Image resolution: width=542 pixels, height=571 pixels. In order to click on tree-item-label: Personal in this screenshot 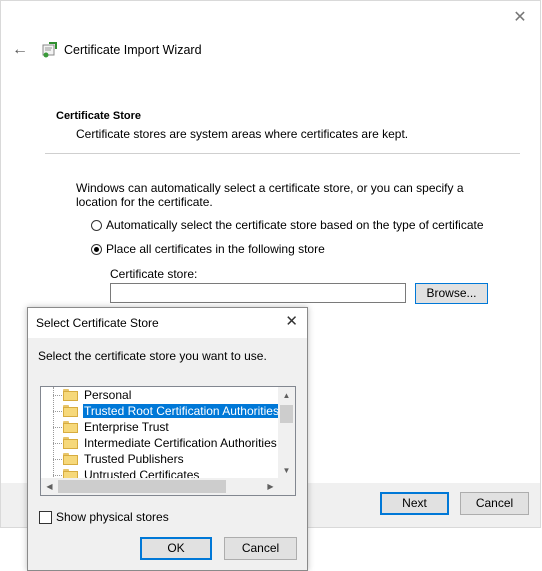, I will do `click(108, 395)`.